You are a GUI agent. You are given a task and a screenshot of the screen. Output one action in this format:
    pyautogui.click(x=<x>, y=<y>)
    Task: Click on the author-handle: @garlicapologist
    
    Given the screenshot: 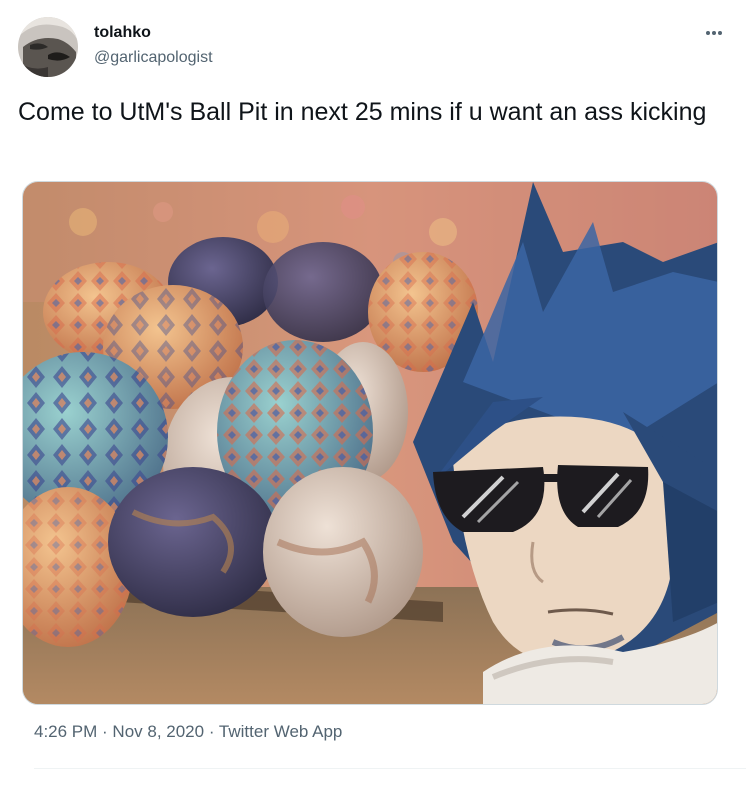 What is the action you would take?
    pyautogui.click(x=153, y=58)
    